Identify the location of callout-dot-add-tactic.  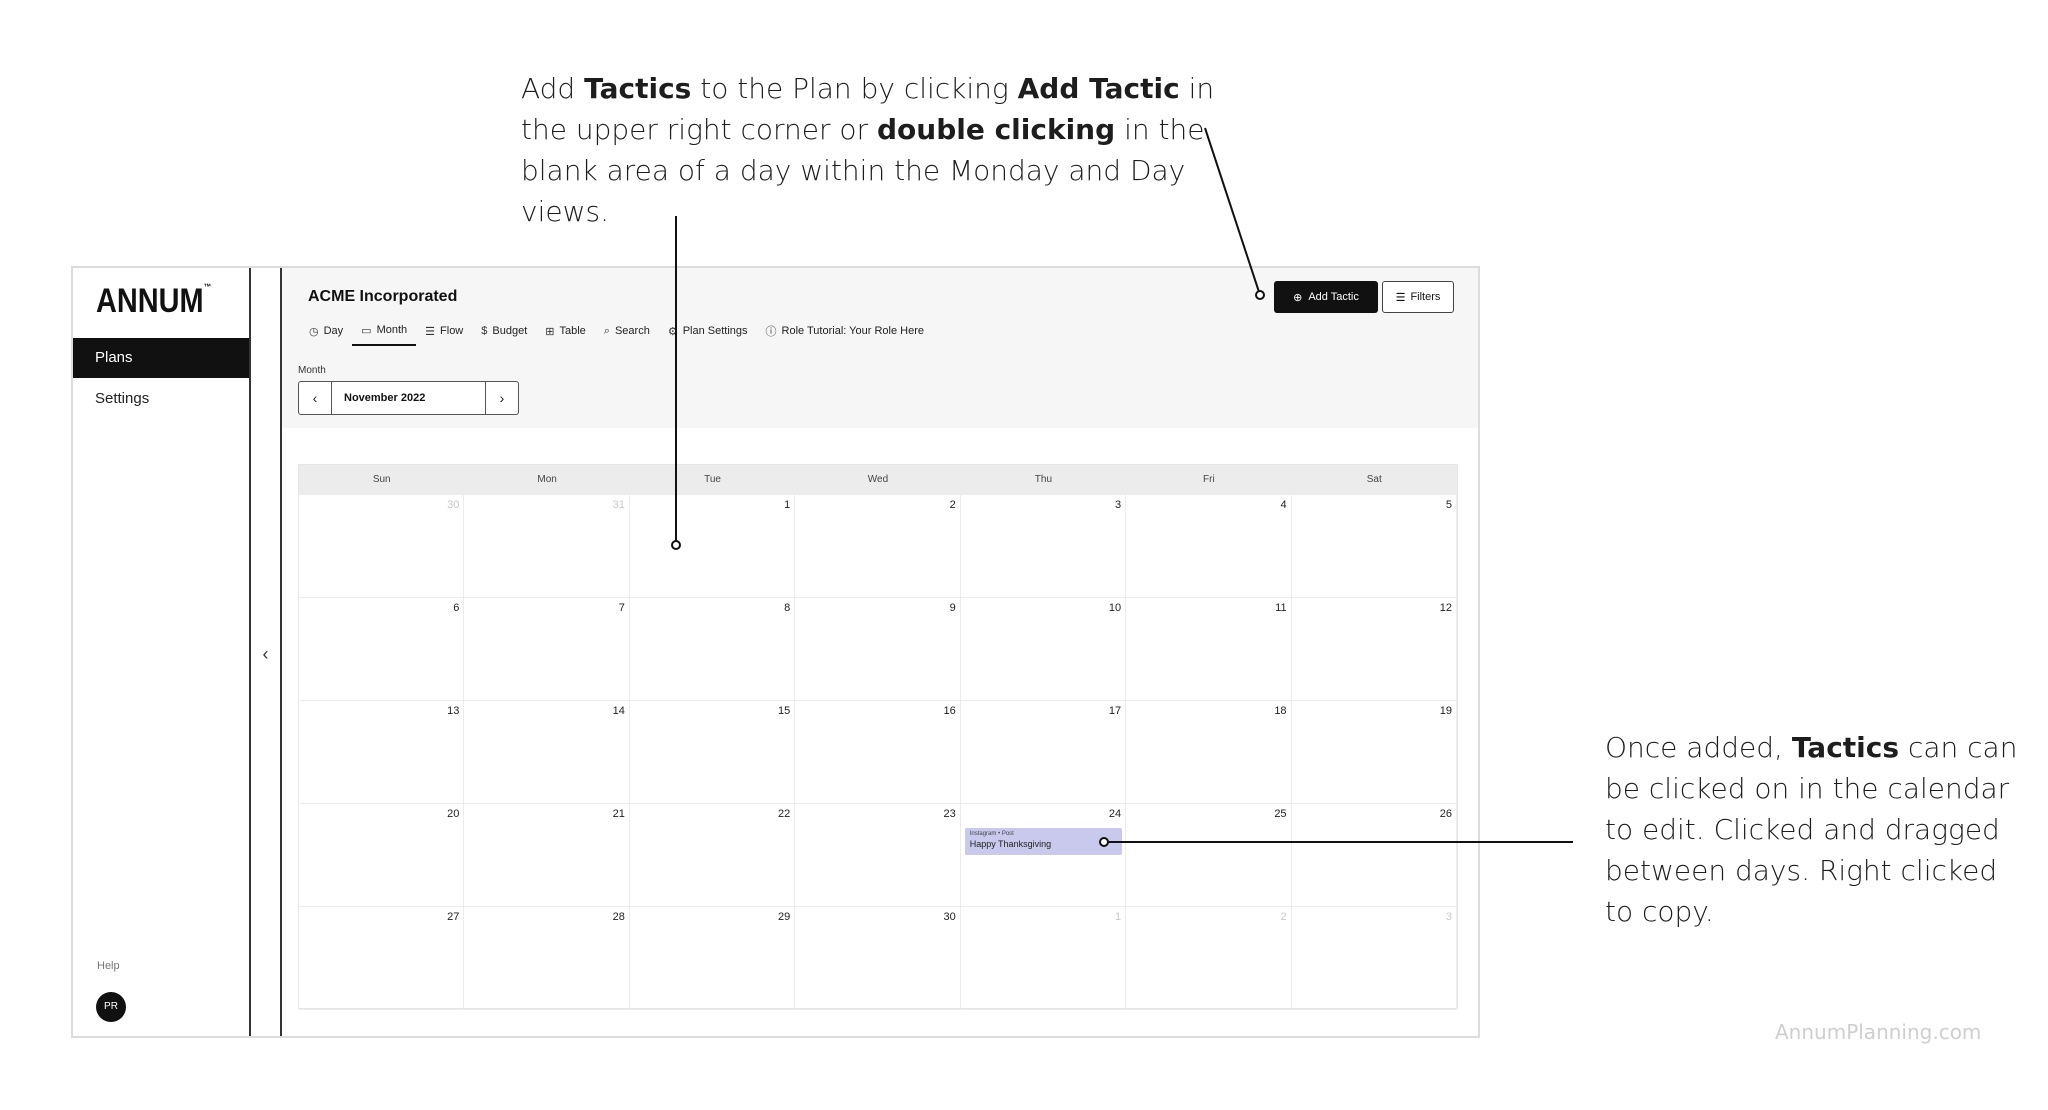
(1260, 295).